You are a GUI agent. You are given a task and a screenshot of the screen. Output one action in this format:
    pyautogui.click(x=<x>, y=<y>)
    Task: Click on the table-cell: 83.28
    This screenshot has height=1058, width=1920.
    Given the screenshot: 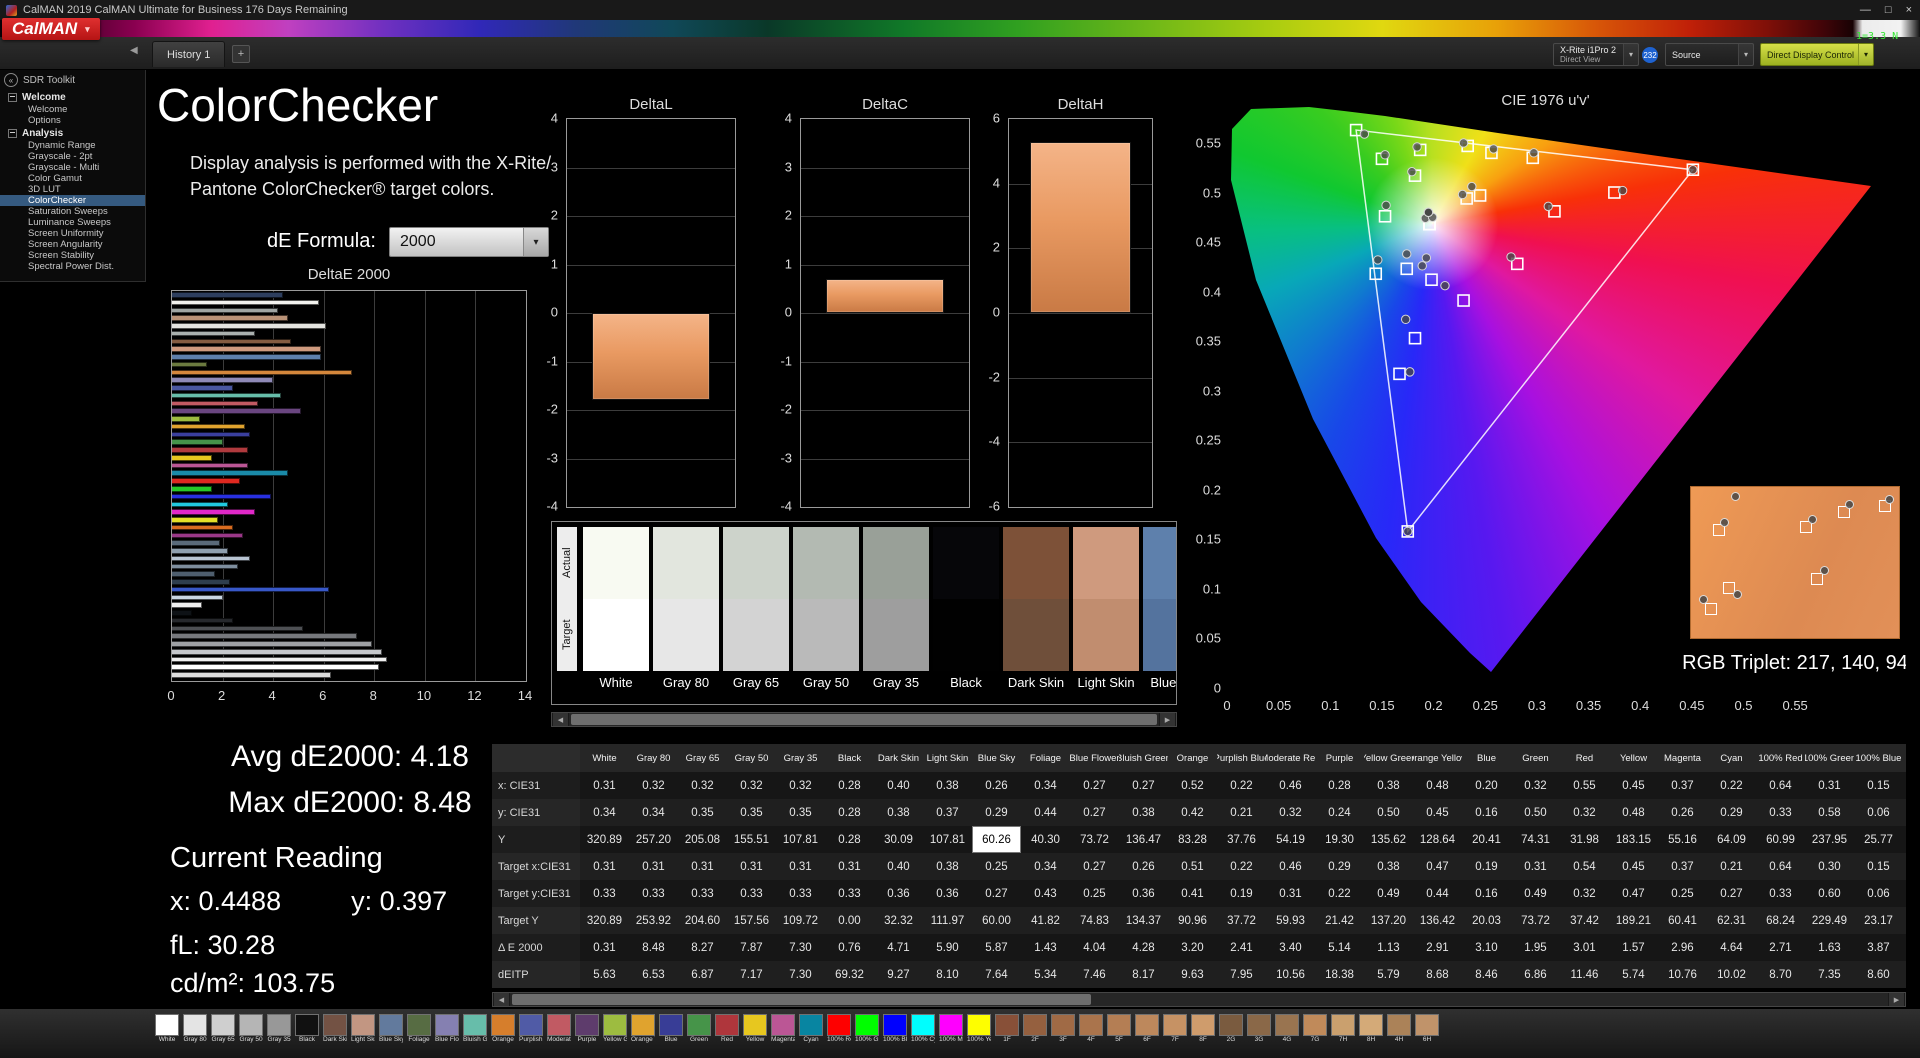 What is the action you would take?
    pyautogui.click(x=1192, y=839)
    